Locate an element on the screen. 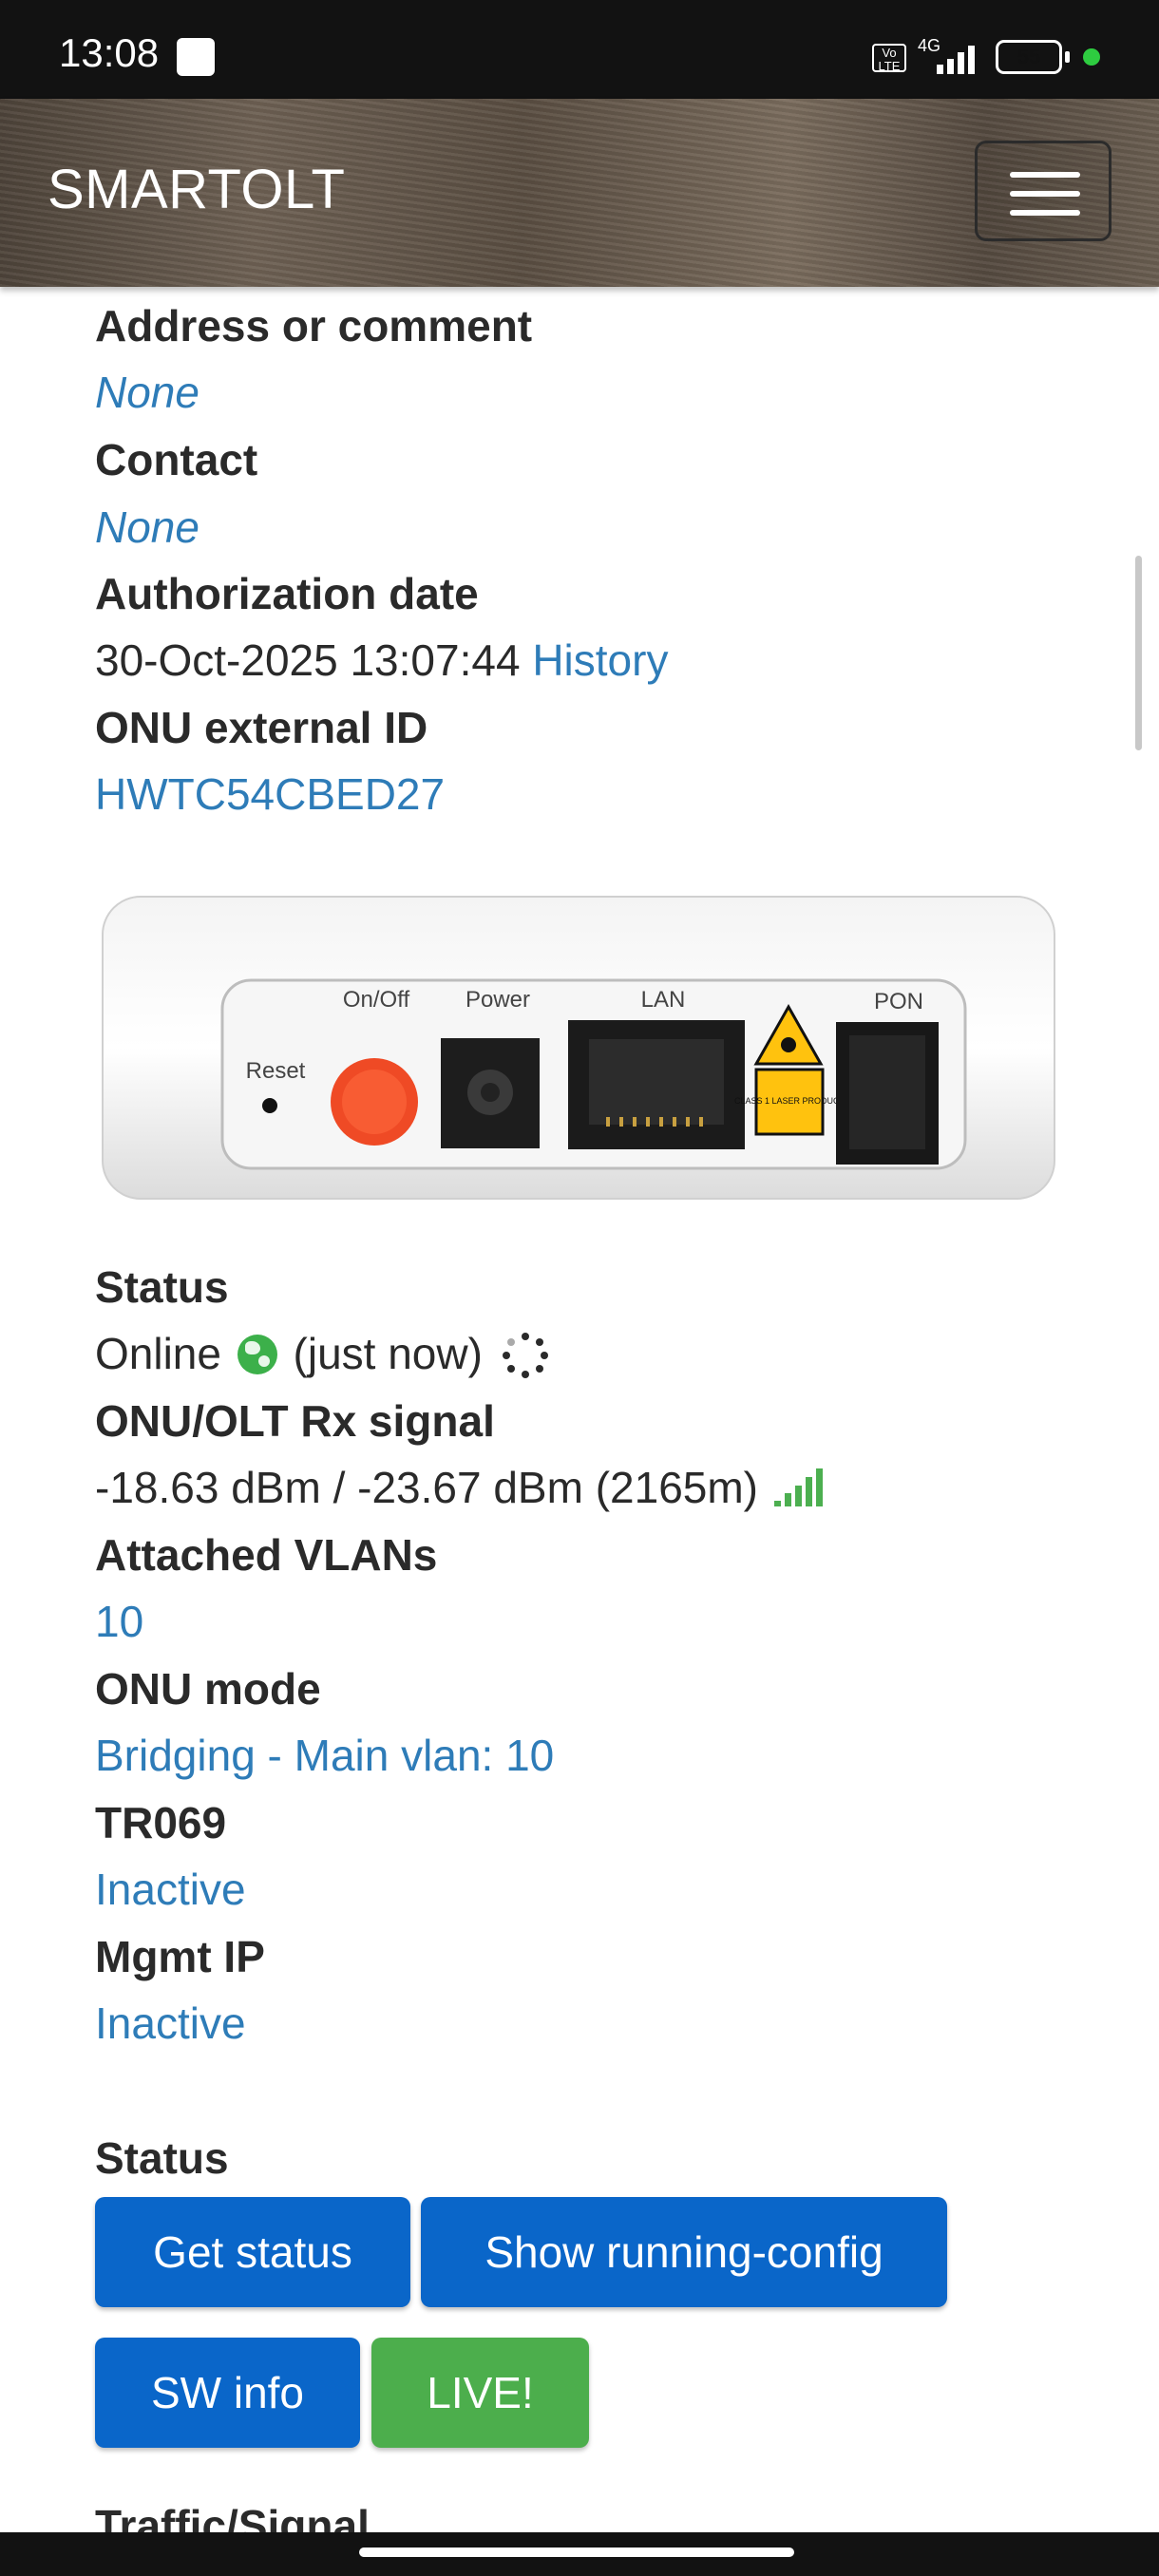 The image size is (1159, 2576). status-time: (just now) is located at coordinates (388, 1353).